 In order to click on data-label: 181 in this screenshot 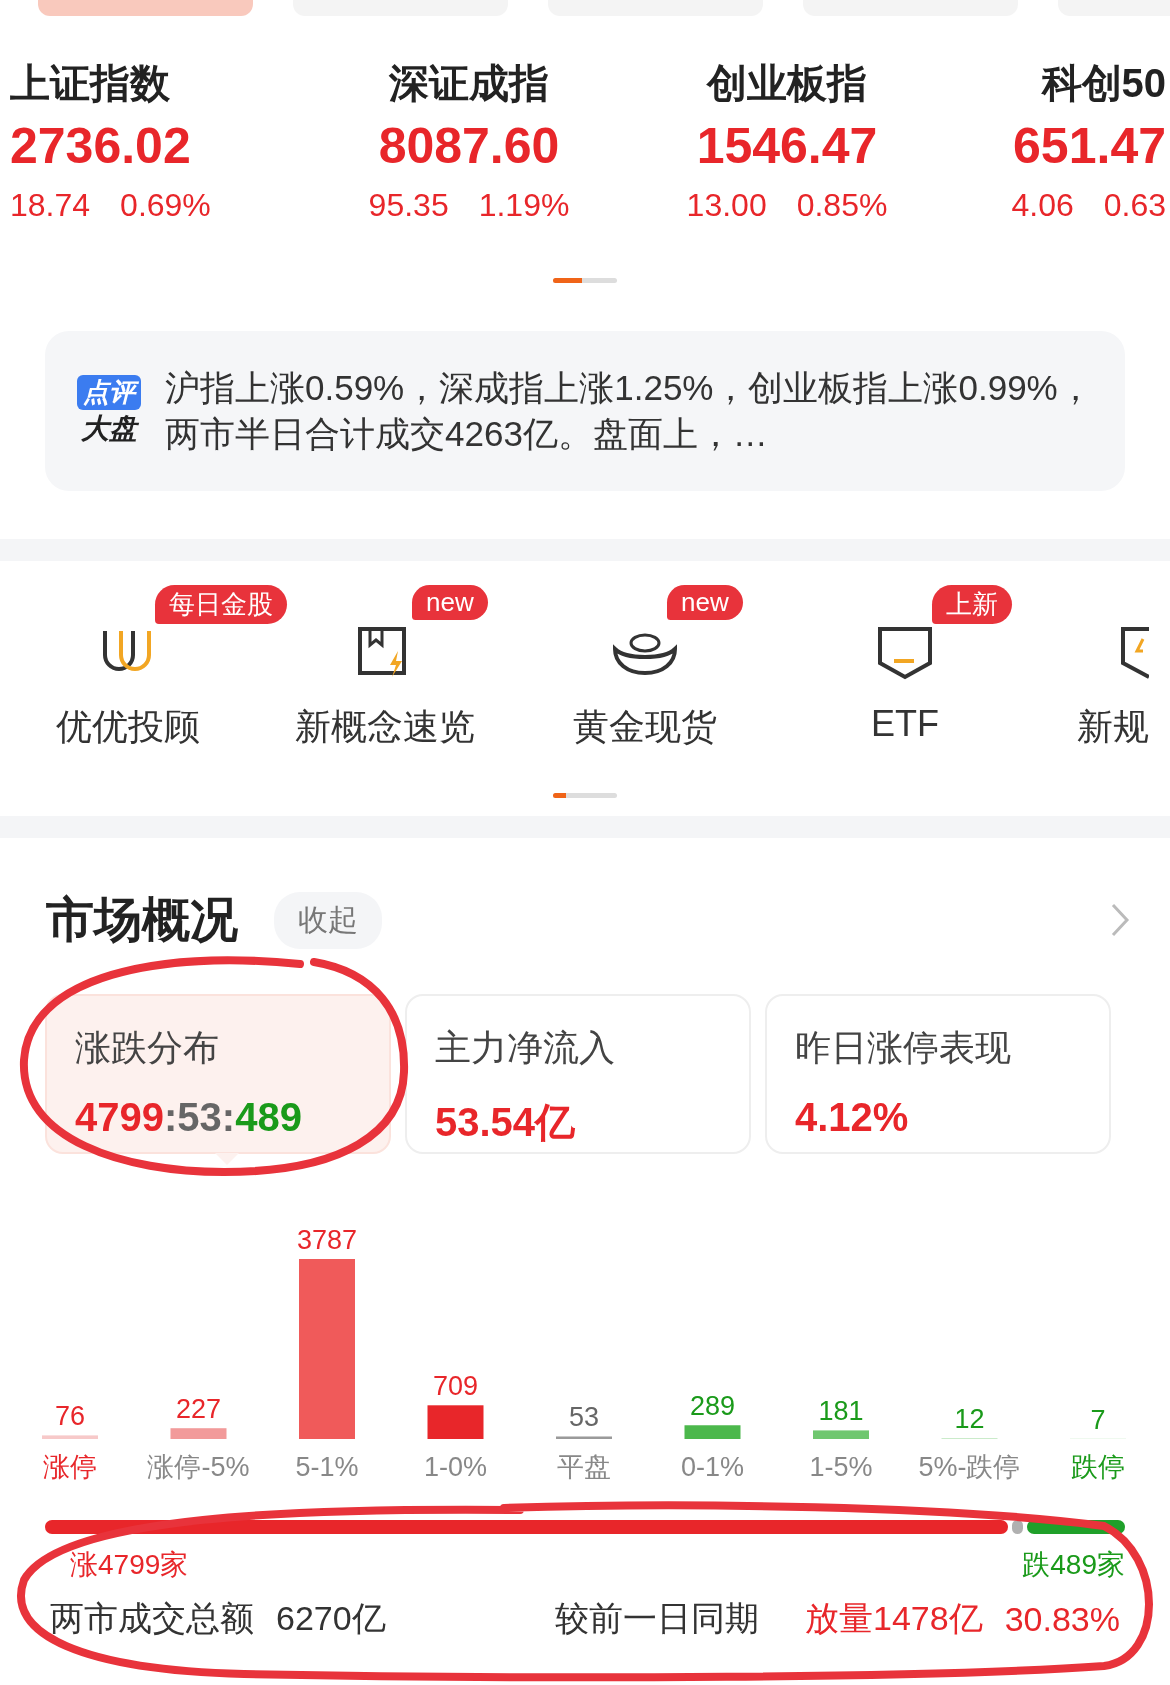, I will do `click(841, 1411)`.